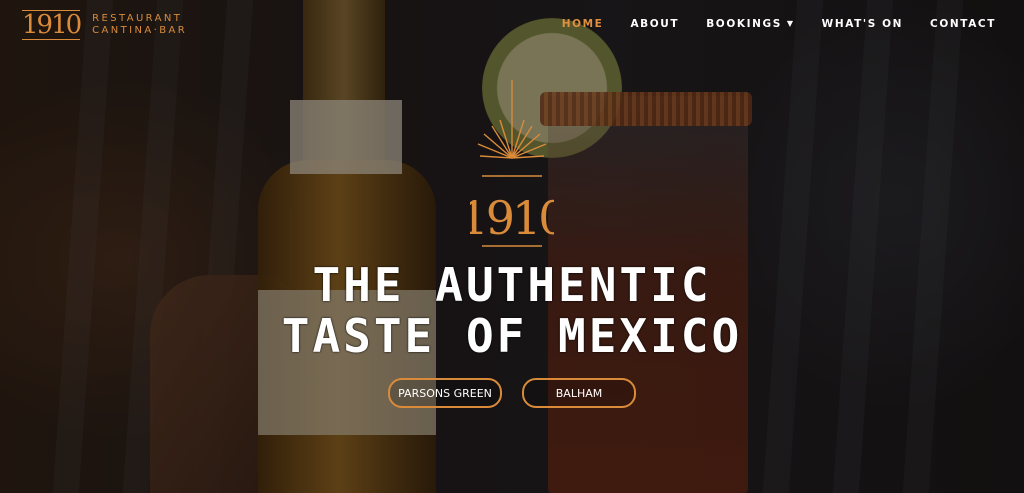 The width and height of the screenshot is (1024, 493). What do you see at coordinates (744, 24) in the screenshot?
I see `nav-label-bookings: BOOKINGS` at bounding box center [744, 24].